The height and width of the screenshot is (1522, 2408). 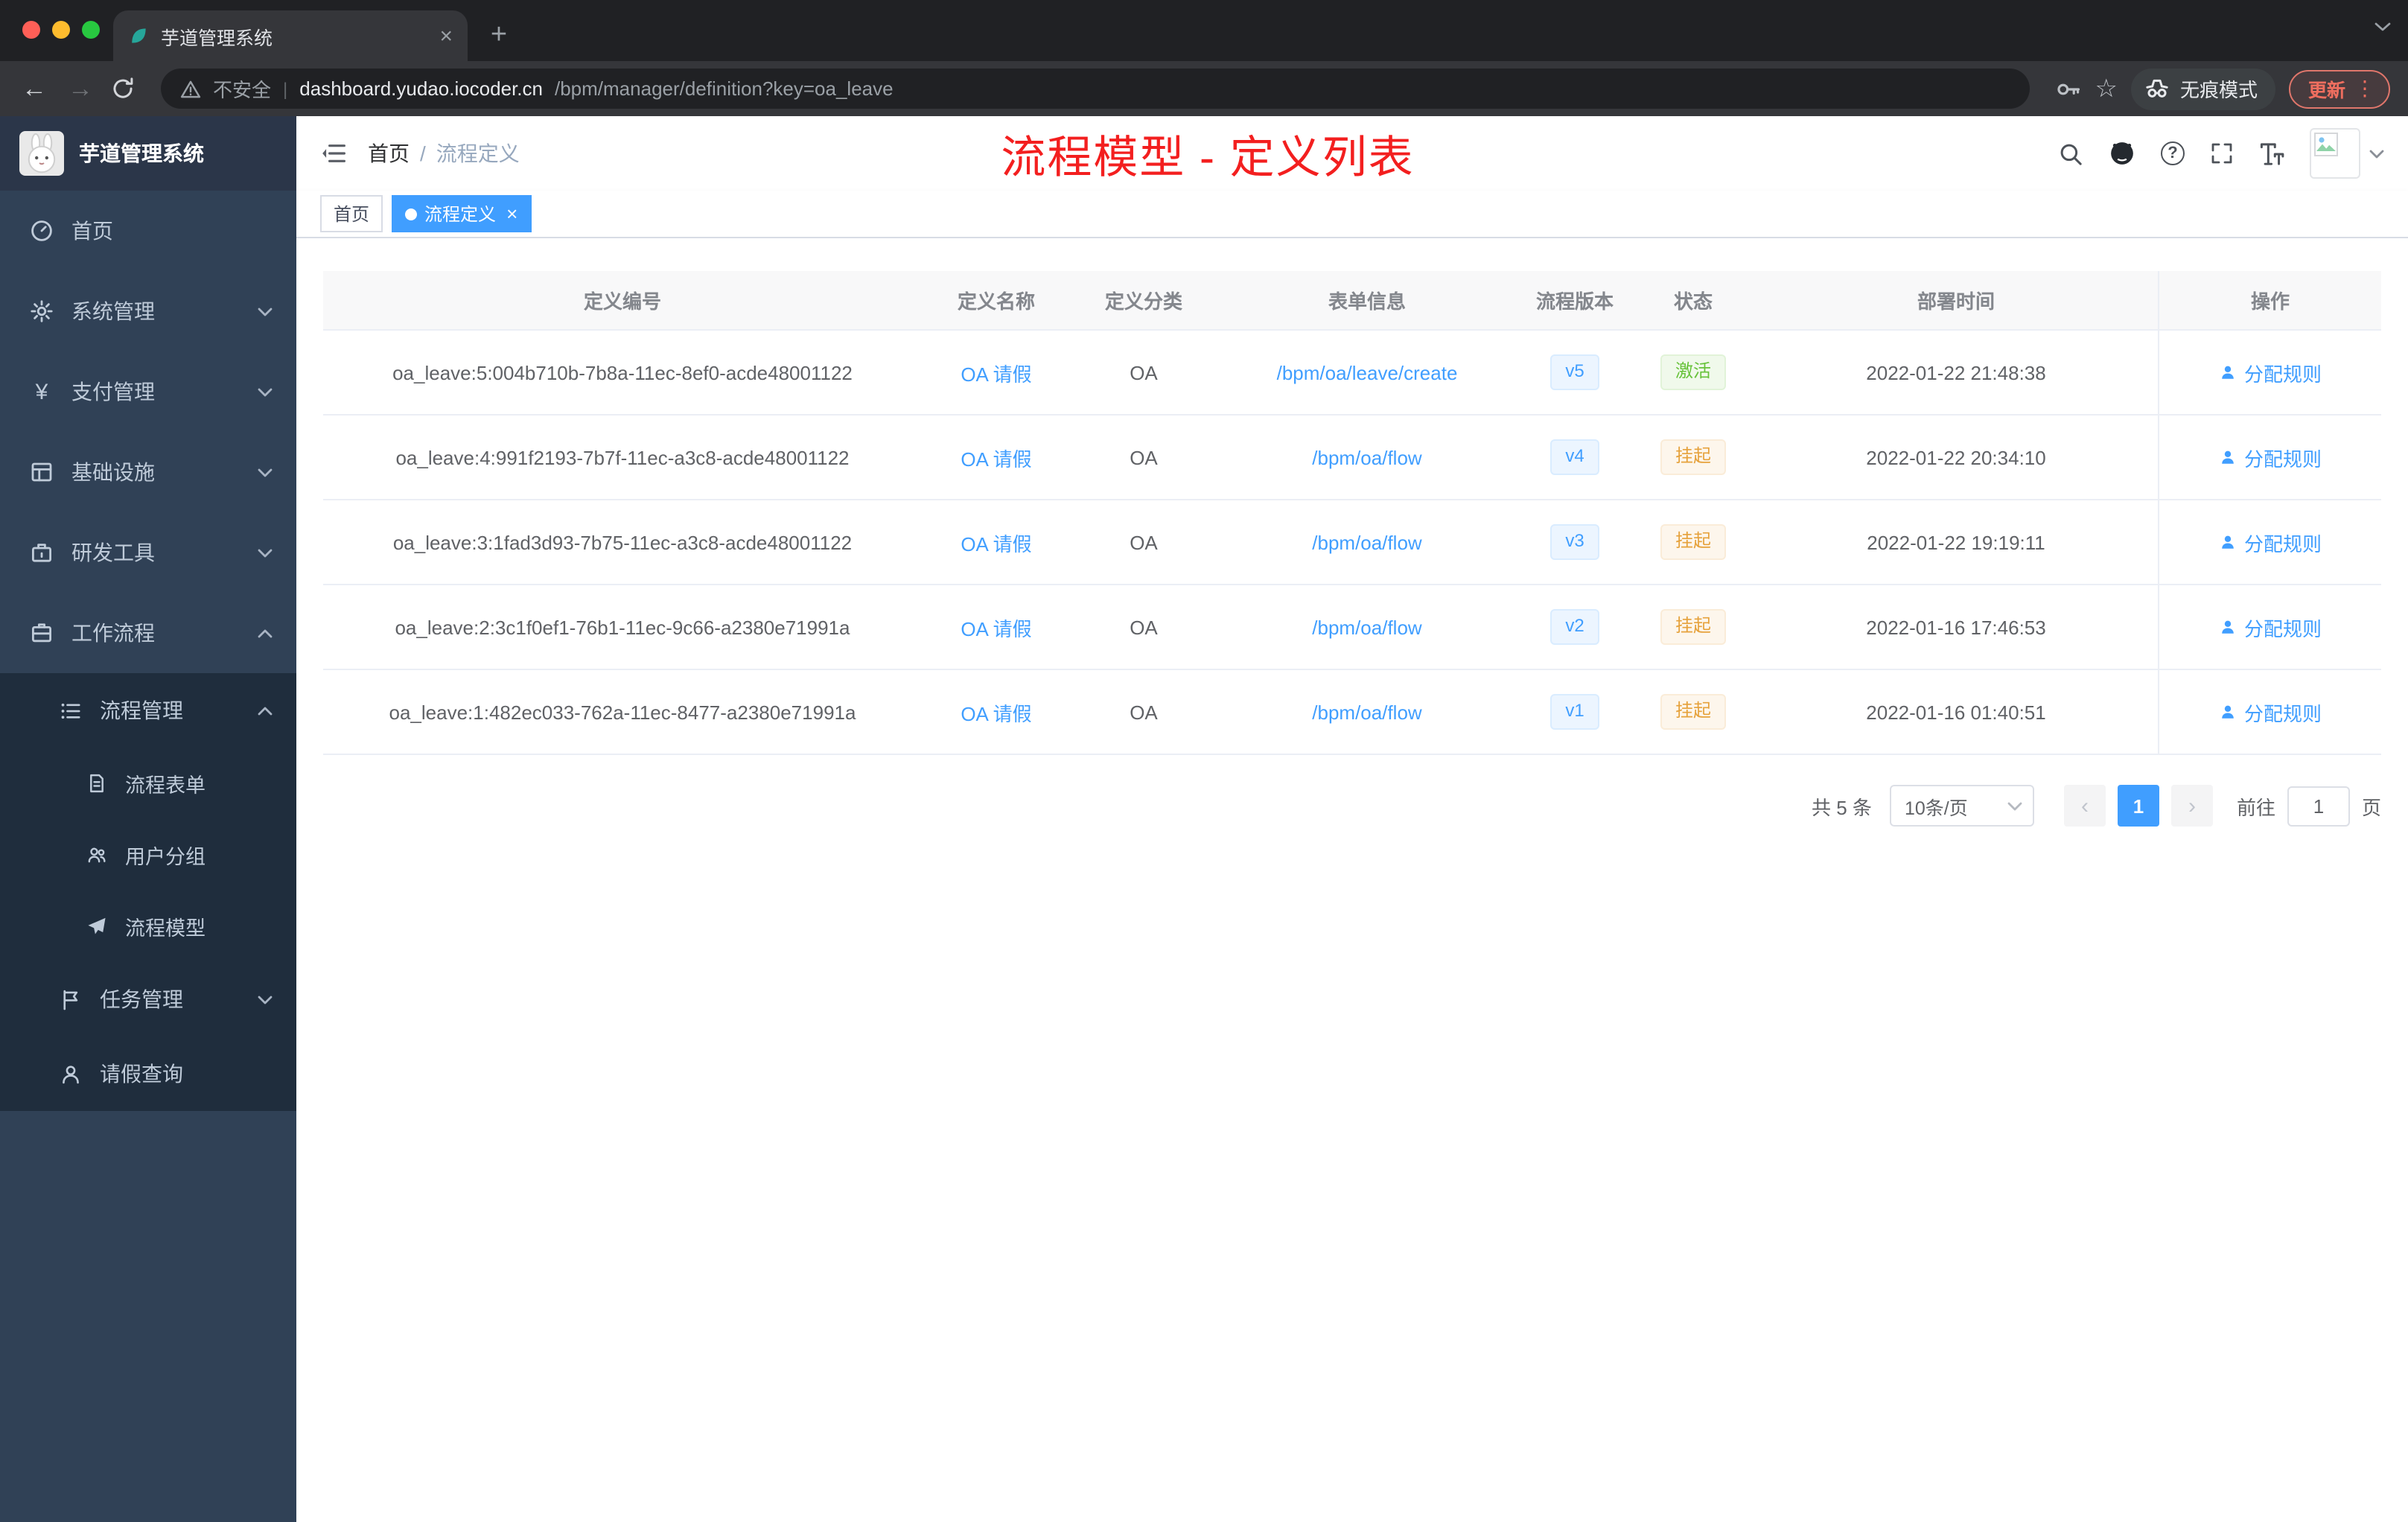 I want to click on cell-form-info: /bpm/oa/flow, so click(x=1367, y=712).